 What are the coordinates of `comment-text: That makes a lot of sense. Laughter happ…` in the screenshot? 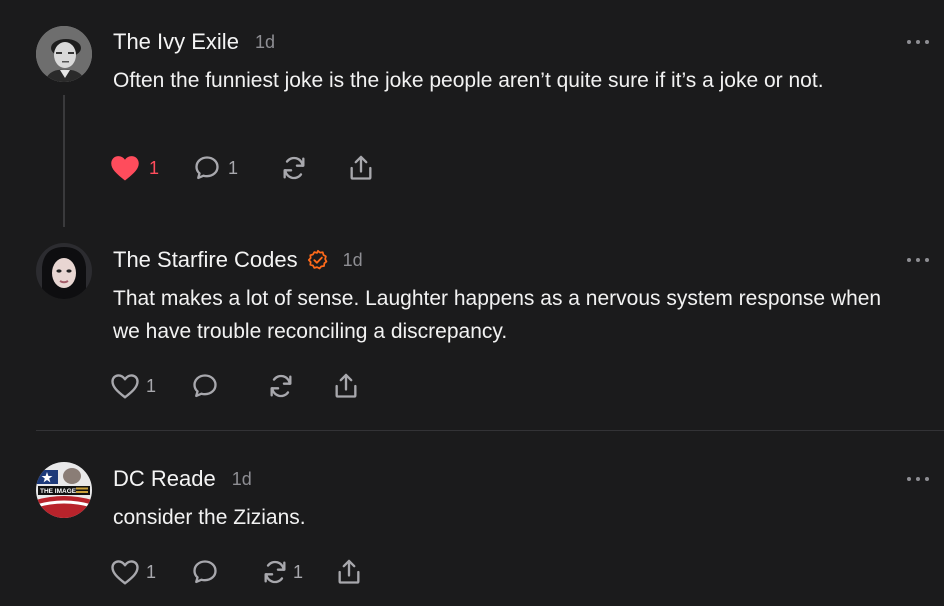 It's located at (497, 315).